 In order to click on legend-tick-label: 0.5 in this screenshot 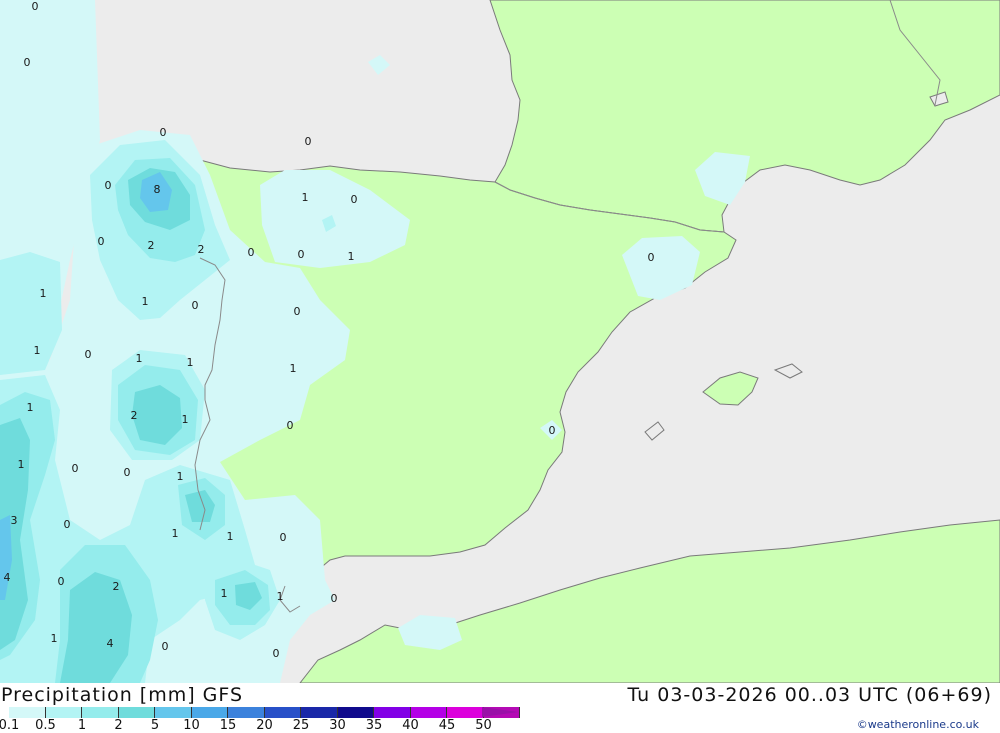, I will do `click(45, 725)`.